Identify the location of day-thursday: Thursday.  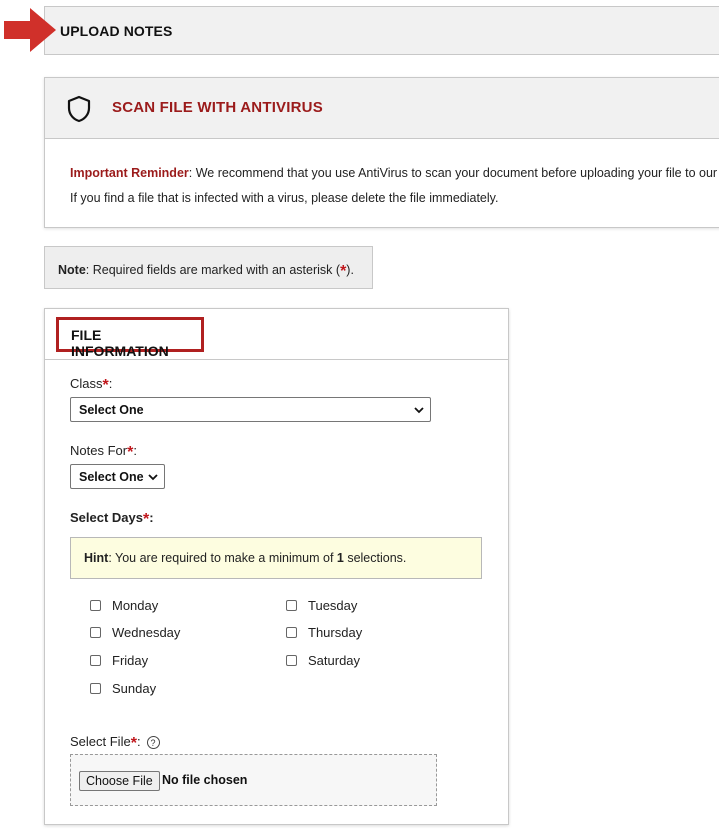
(324, 632).